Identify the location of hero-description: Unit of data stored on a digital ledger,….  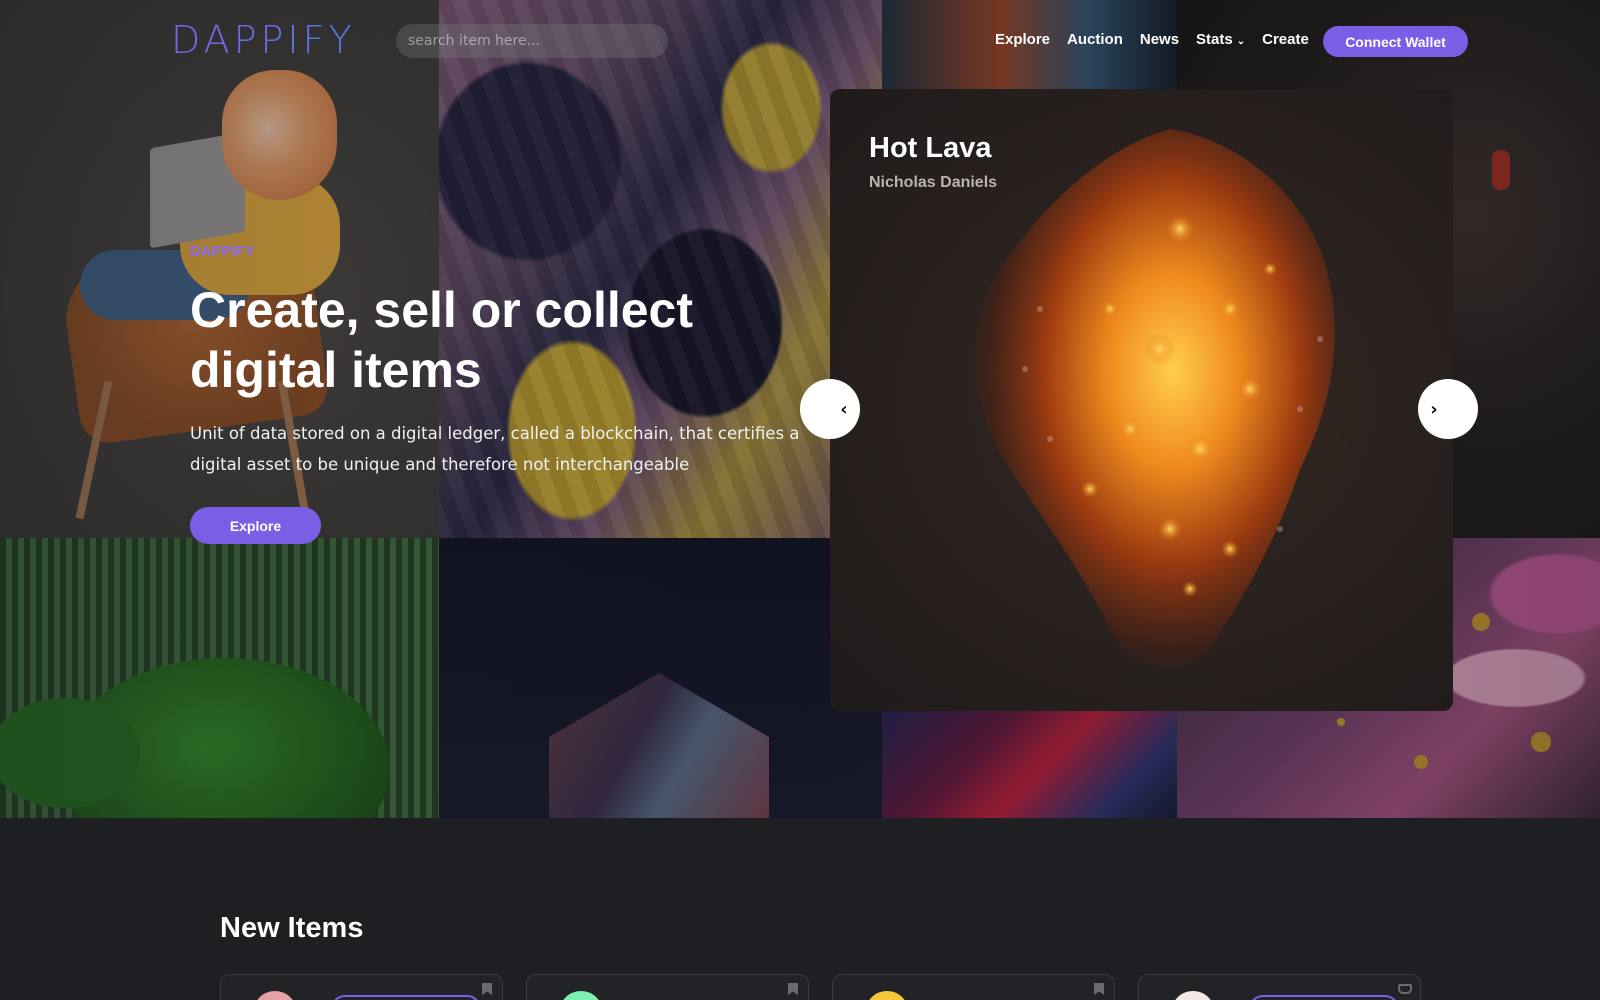
(495, 449).